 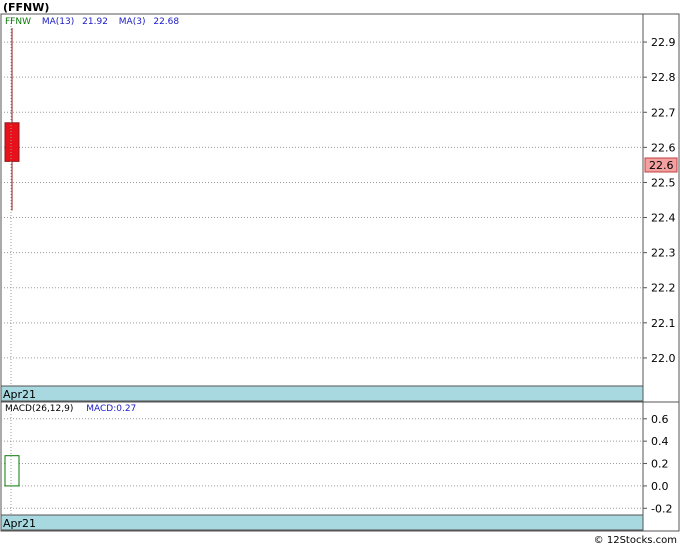 What do you see at coordinates (660, 464) in the screenshot?
I see `macd-tick-label: 0.2` at bounding box center [660, 464].